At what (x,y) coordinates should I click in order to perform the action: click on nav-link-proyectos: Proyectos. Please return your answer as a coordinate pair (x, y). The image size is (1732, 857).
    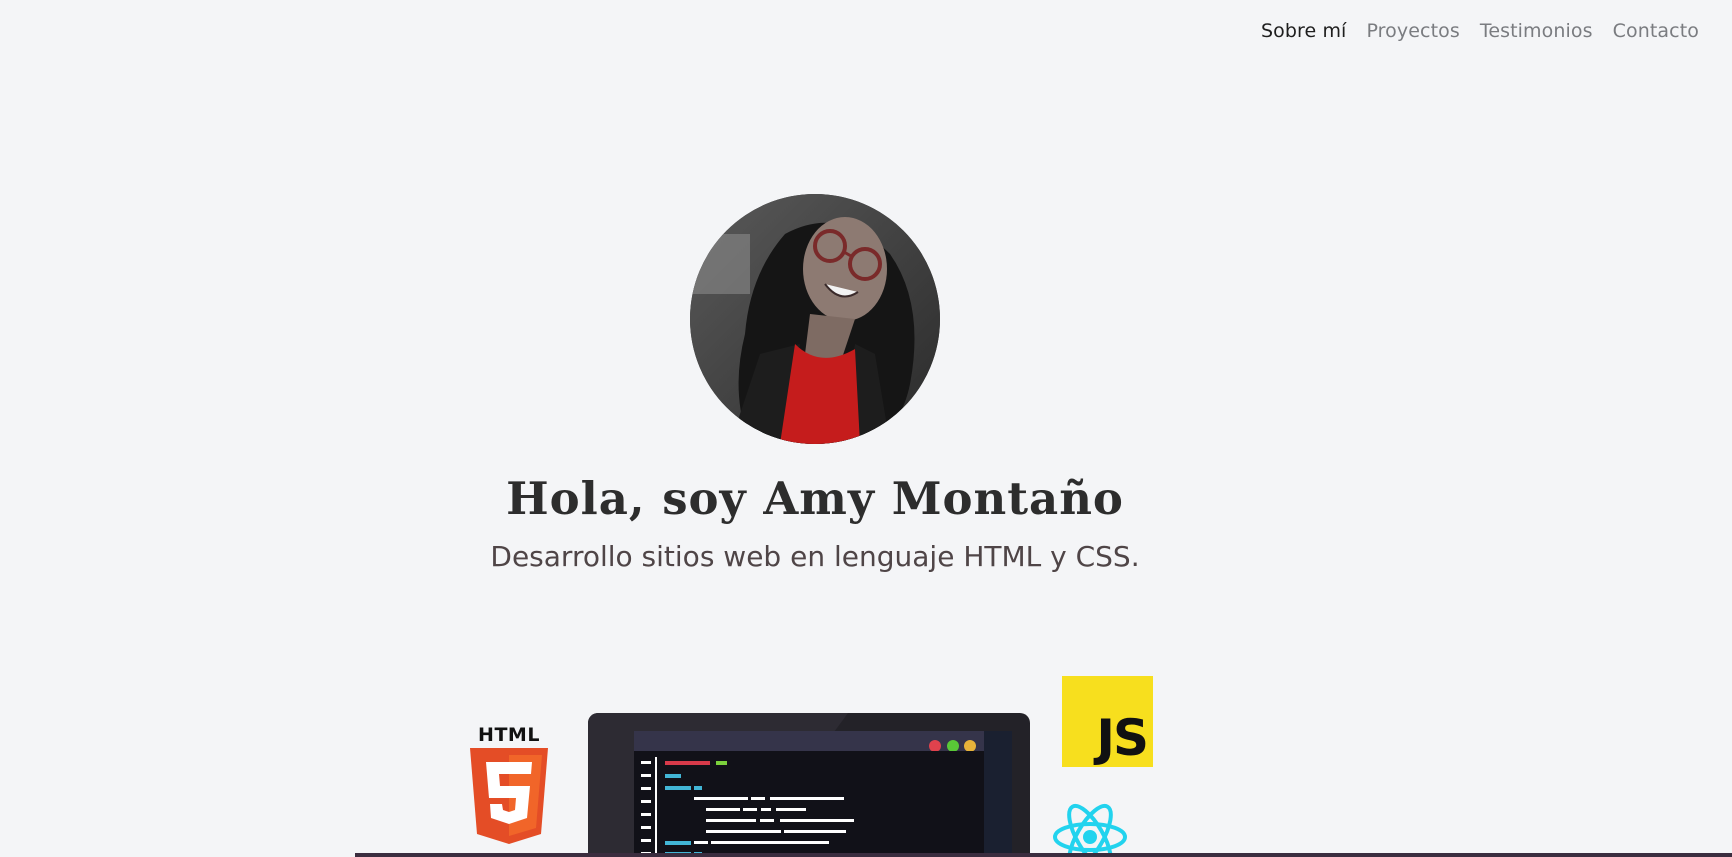
    Looking at the image, I should click on (1412, 31).